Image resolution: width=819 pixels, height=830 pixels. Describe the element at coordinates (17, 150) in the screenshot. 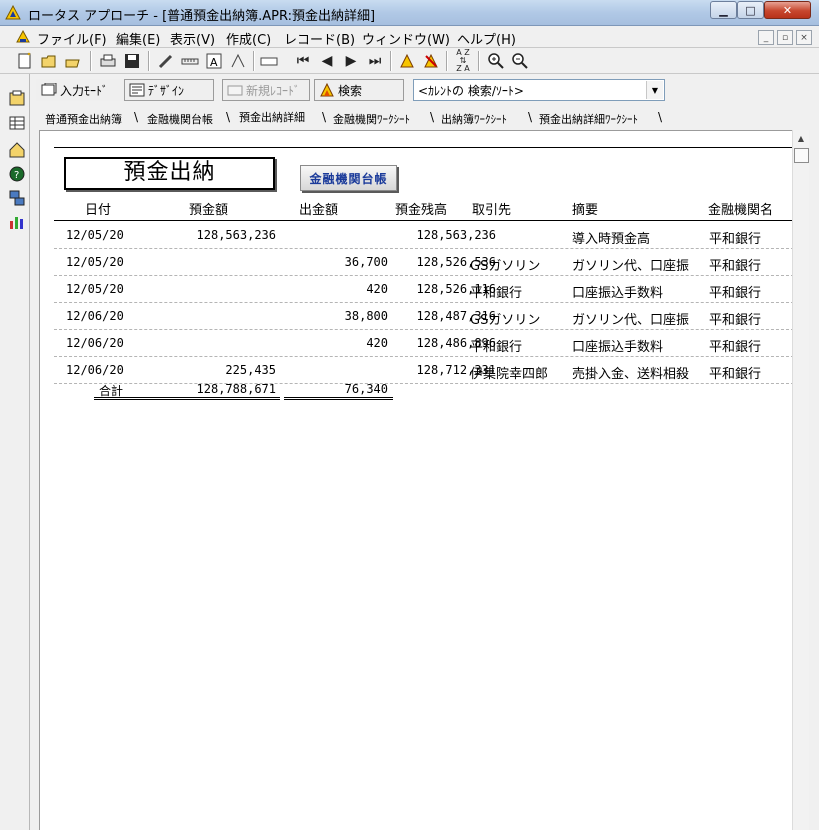

I see `home-icon` at that location.